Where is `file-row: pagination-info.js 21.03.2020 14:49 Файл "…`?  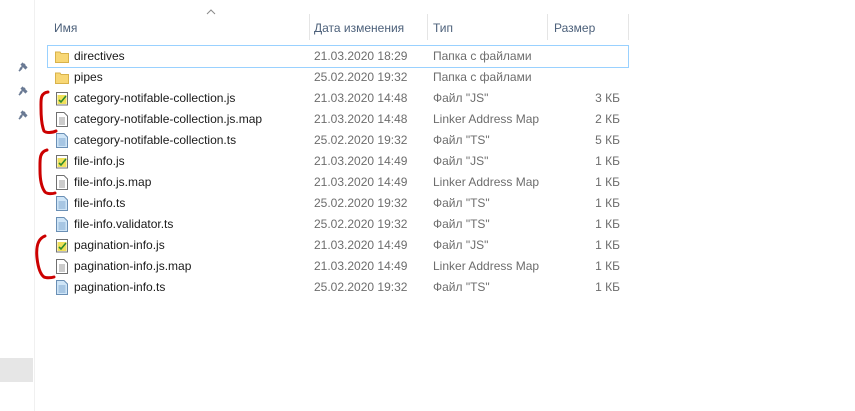
file-row: pagination-info.js 21.03.2020 14:49 Файл "… is located at coordinates (338, 245).